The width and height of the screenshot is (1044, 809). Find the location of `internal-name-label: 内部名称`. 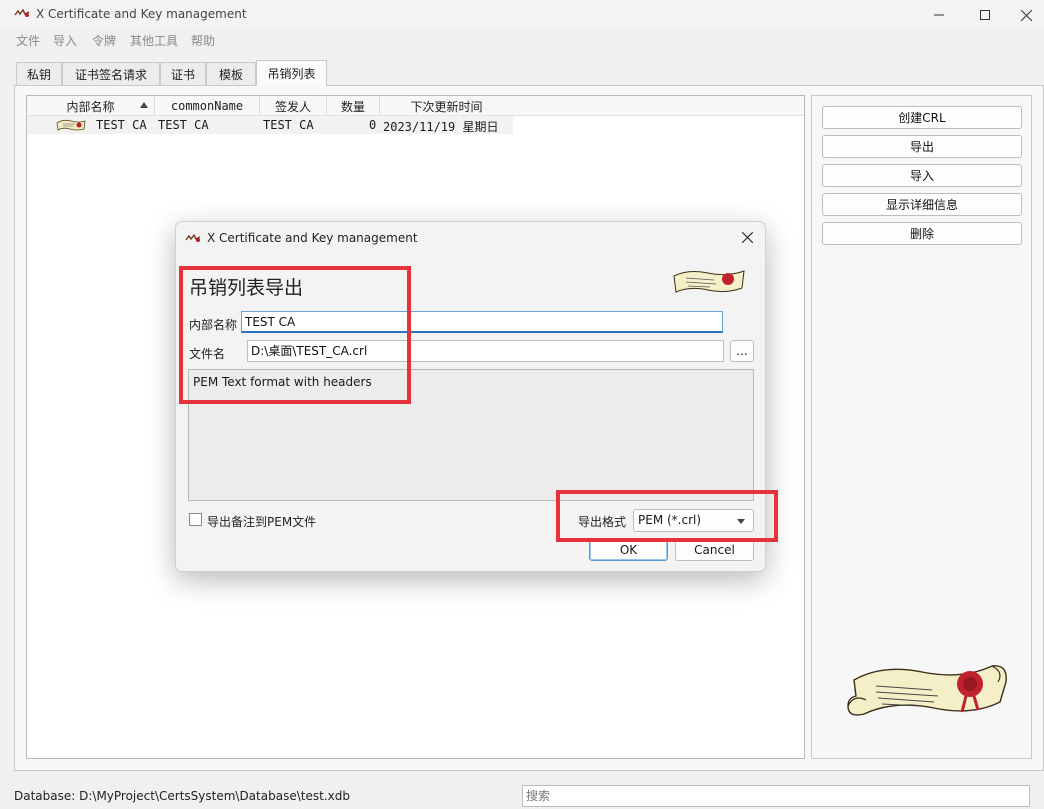

internal-name-label: 内部名称 is located at coordinates (213, 325).